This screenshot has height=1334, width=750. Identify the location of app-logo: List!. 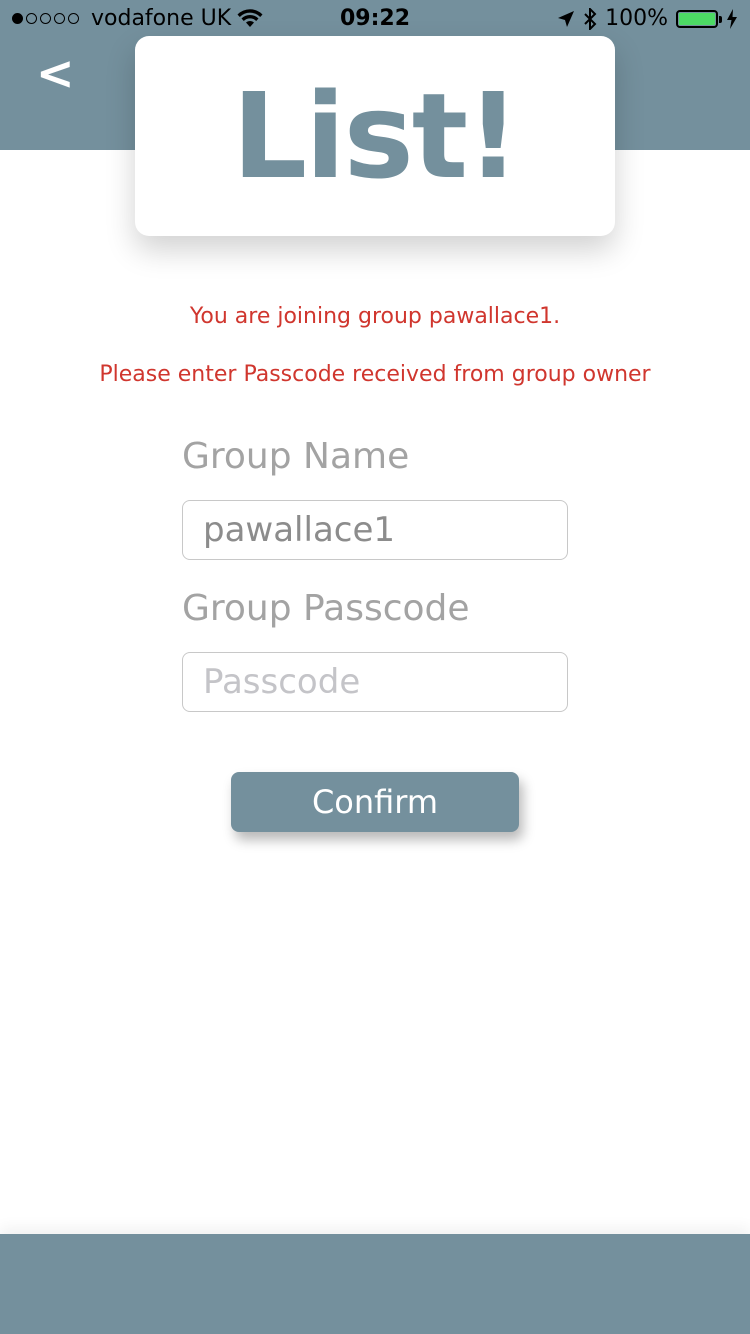
(375, 136).